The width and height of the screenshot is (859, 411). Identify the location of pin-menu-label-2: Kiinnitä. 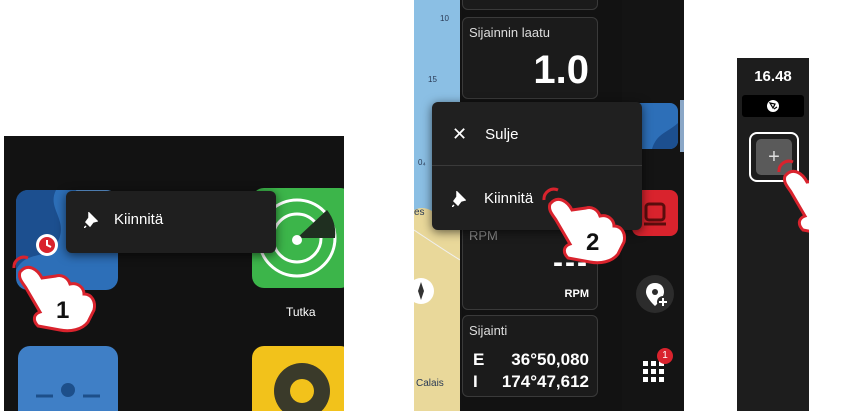
(509, 198).